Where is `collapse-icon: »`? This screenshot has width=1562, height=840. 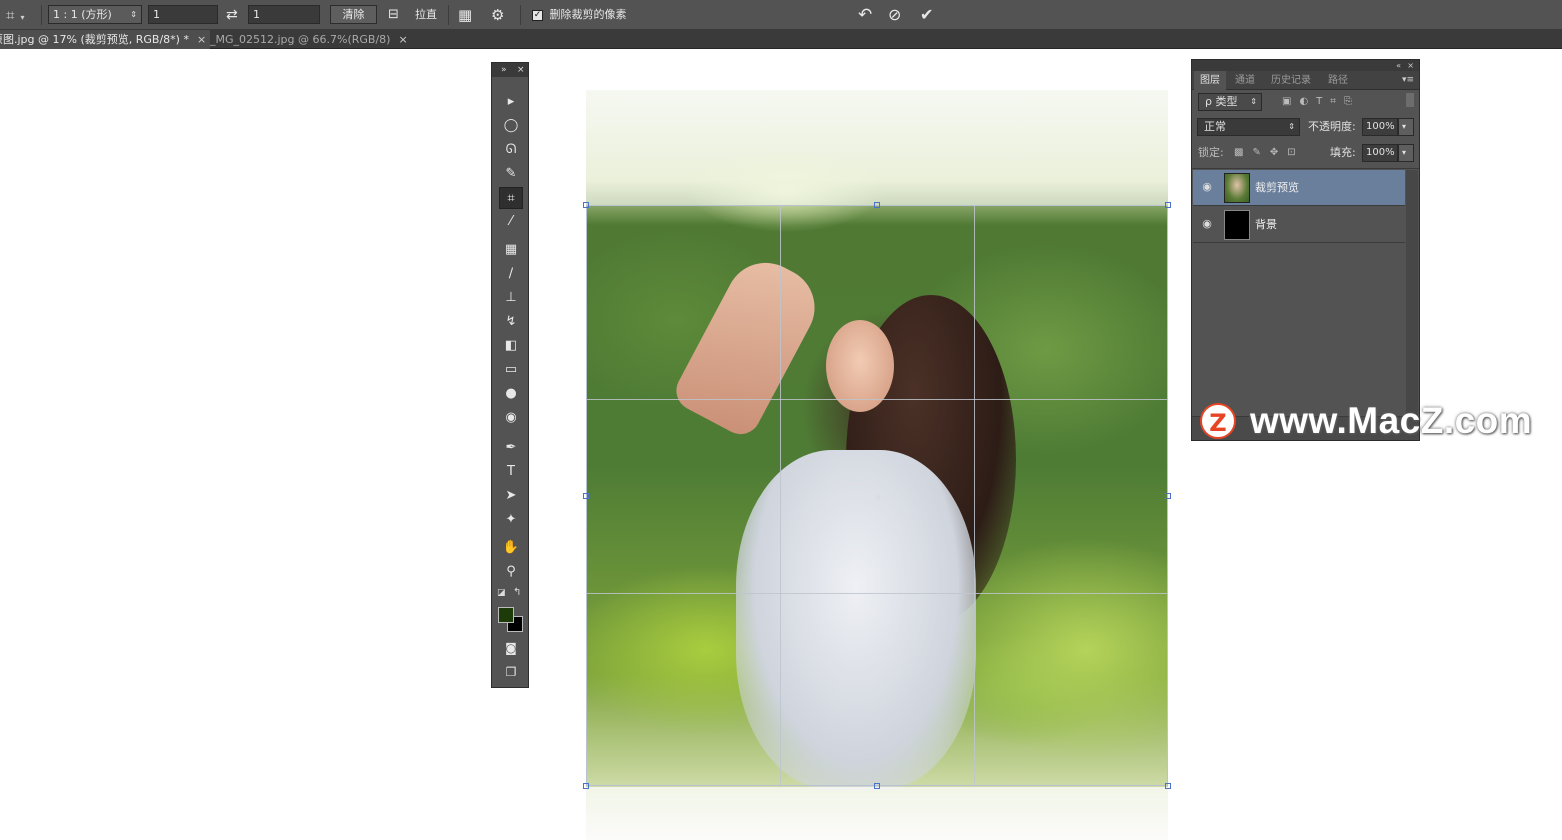
collapse-icon: » is located at coordinates (504, 70).